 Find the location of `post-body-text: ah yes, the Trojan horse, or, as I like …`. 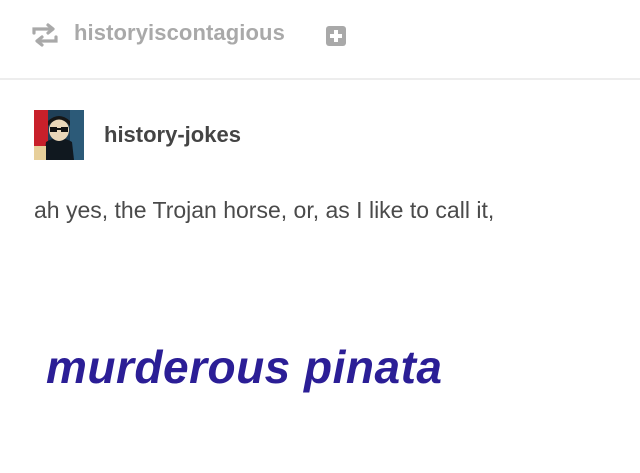

post-body-text: ah yes, the Trojan horse, or, as I like … is located at coordinates (264, 210).